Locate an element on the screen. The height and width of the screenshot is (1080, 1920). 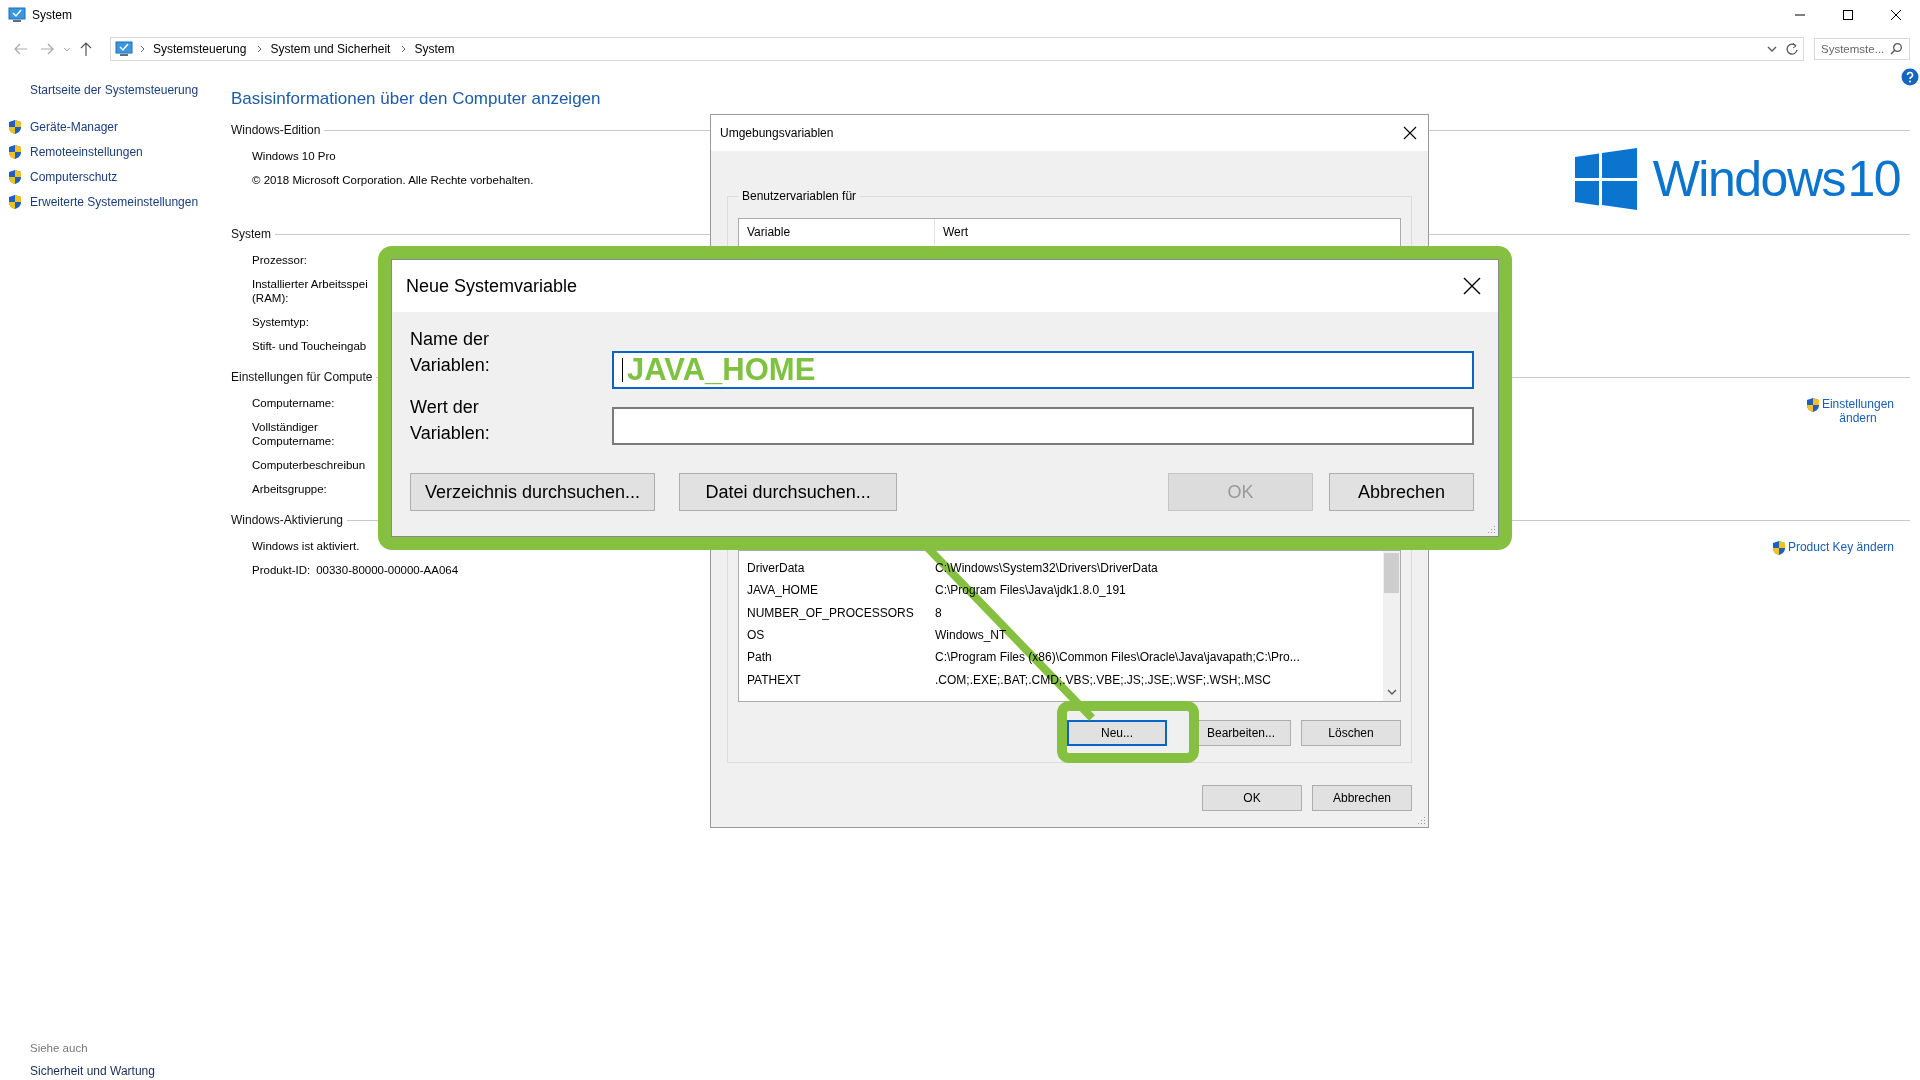
field-label: Wert der Variablen: is located at coordinates (450, 420).